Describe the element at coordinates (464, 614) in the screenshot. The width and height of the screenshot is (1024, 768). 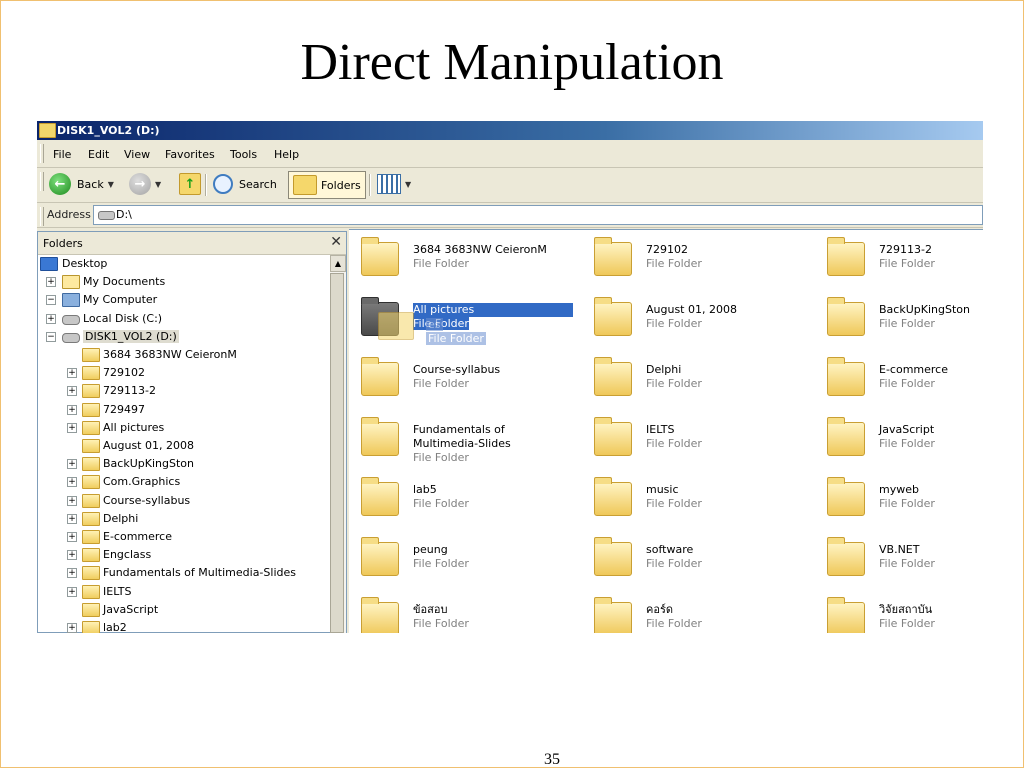
I see `folder-item: ข้อสอบ File Folder` at that location.